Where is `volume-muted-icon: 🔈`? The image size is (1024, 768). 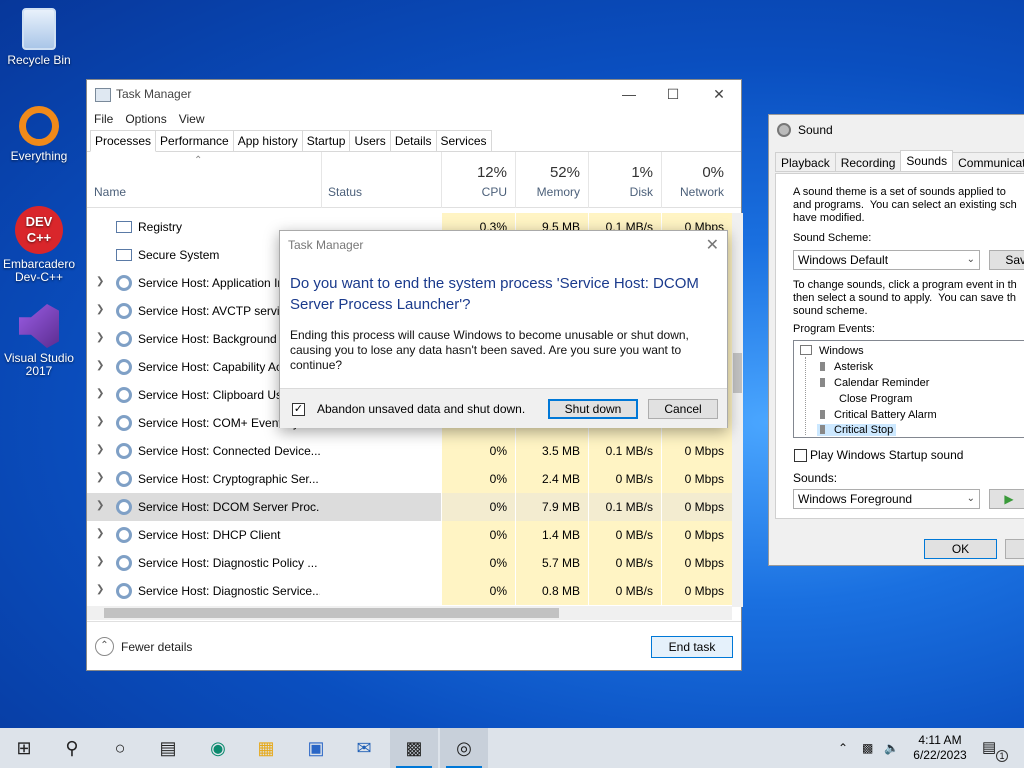 volume-muted-icon: 🔈 is located at coordinates (891, 748).